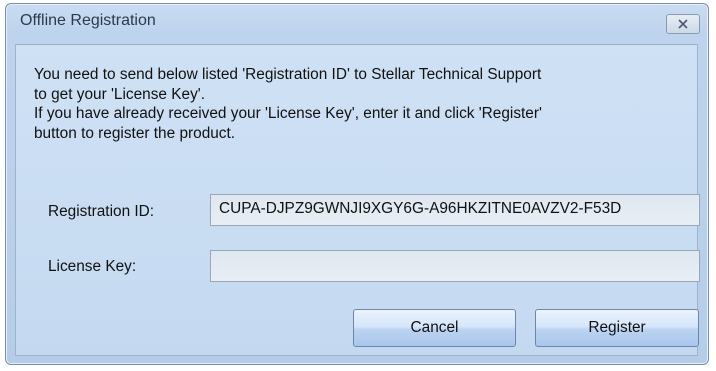  What do you see at coordinates (119, 94) in the screenshot?
I see `instructions-line: to get your 'License Key'.` at bounding box center [119, 94].